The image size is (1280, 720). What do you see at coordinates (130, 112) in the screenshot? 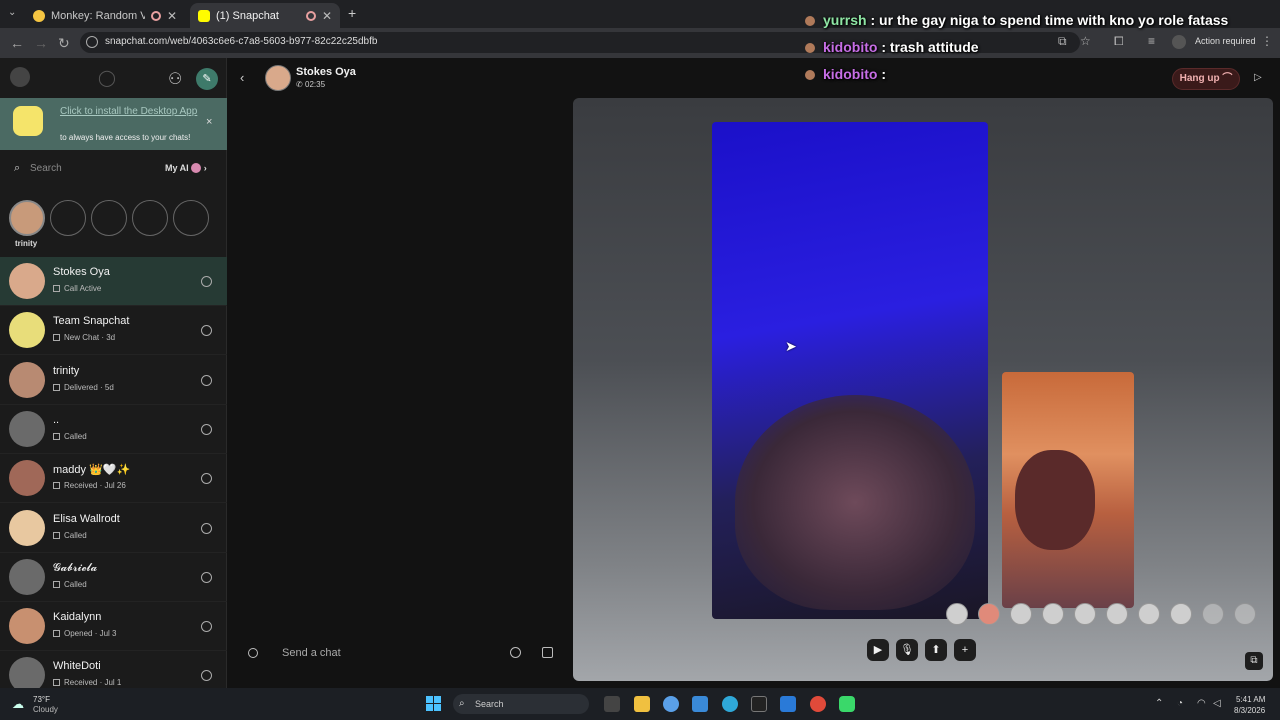
I see `install-link: Click to install the Desktop App` at bounding box center [130, 112].